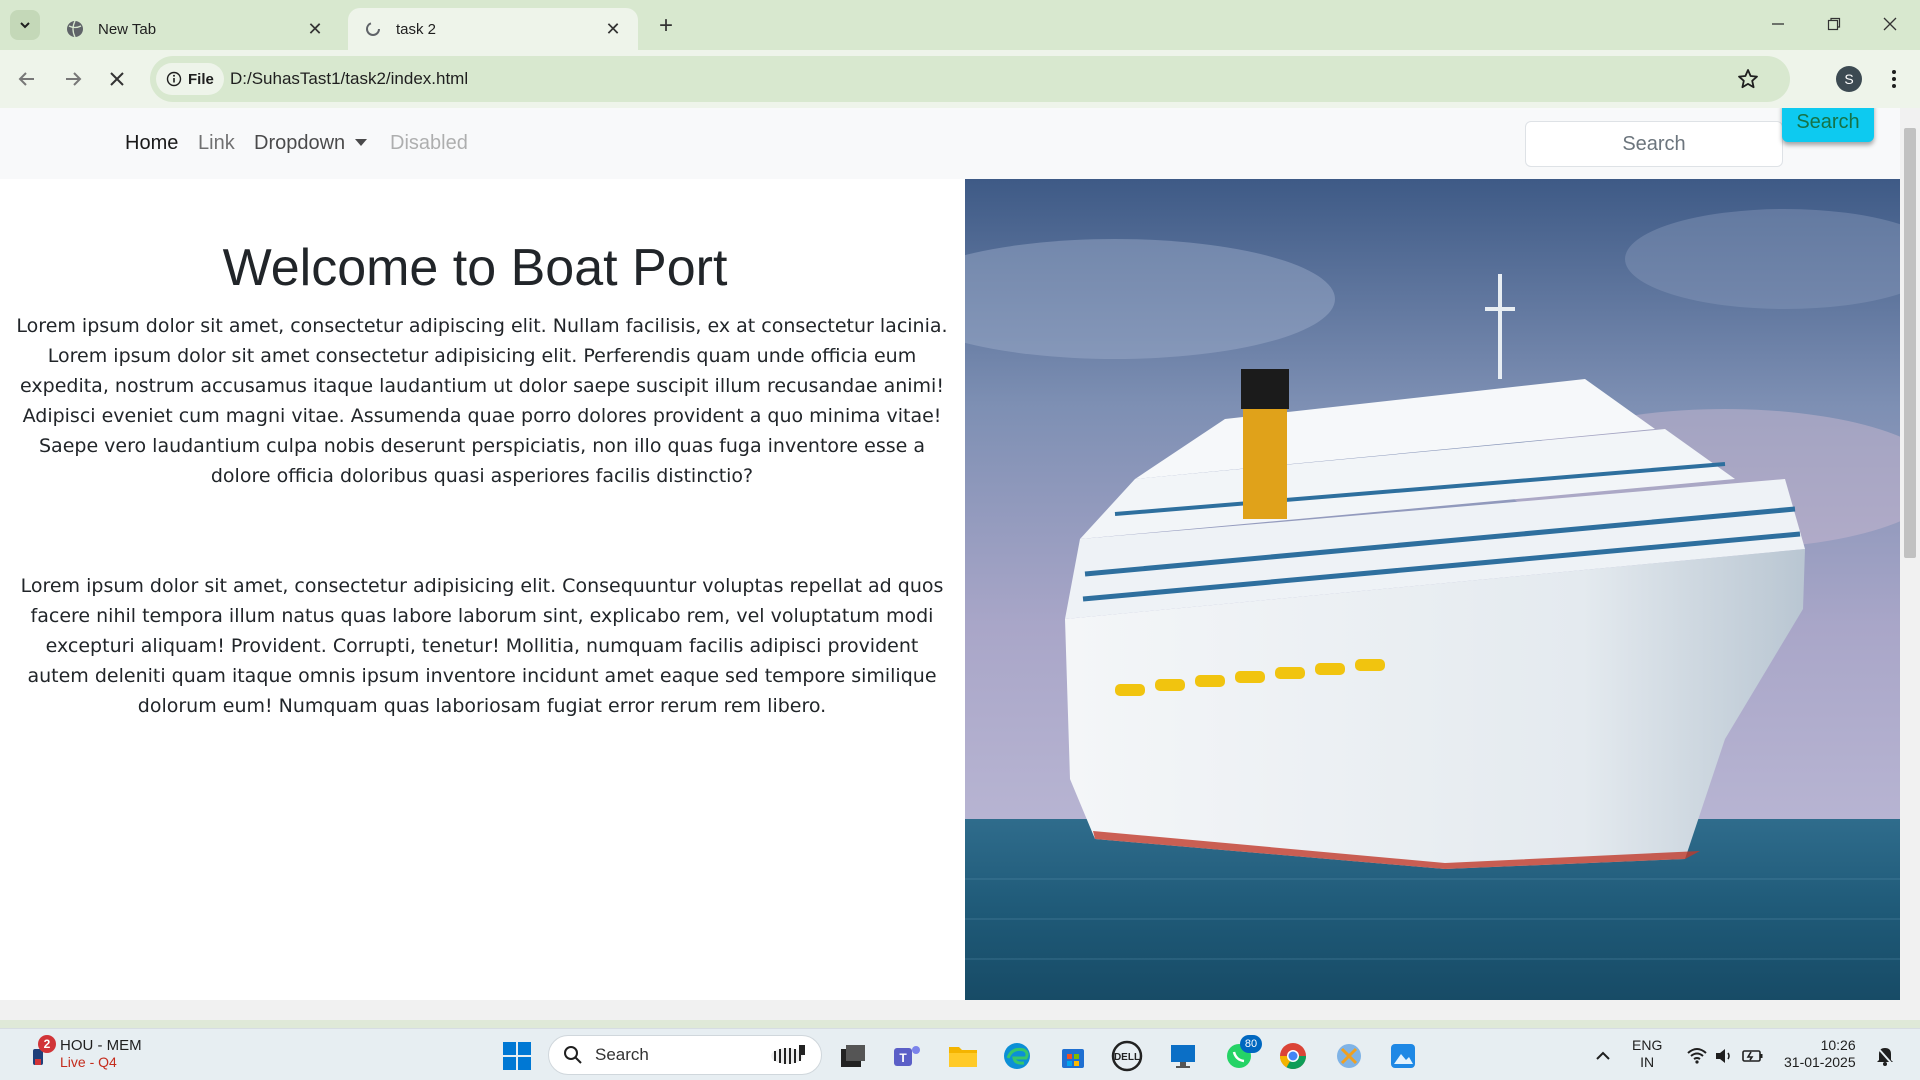  Describe the element at coordinates (1828, 125) in the screenshot. I see `search-button: Search` at that location.